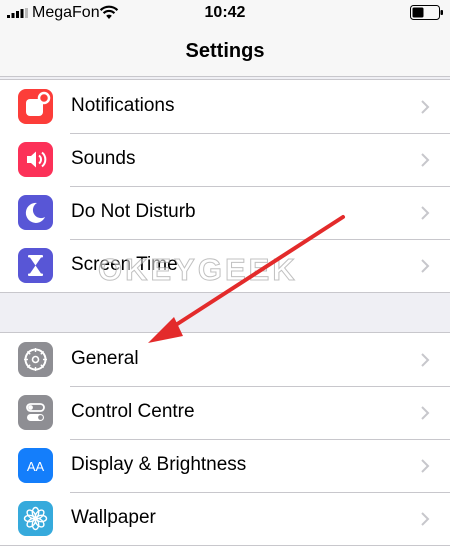  I want to click on sounds-icon, so click(35, 159).